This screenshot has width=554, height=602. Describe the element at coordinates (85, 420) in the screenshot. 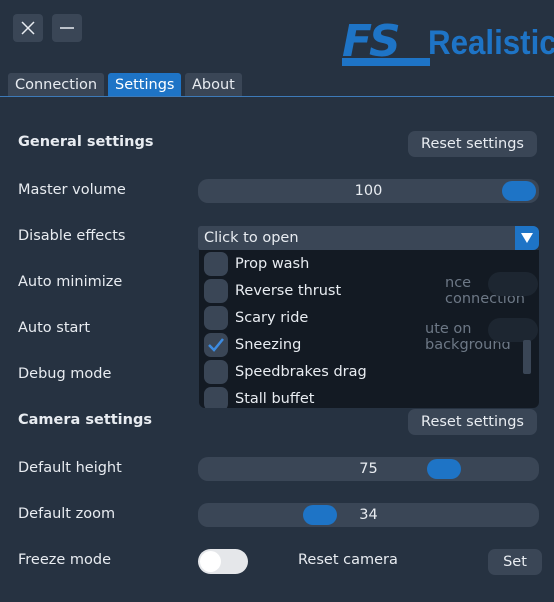

I see `camera-settings-title: Camera settings` at that location.